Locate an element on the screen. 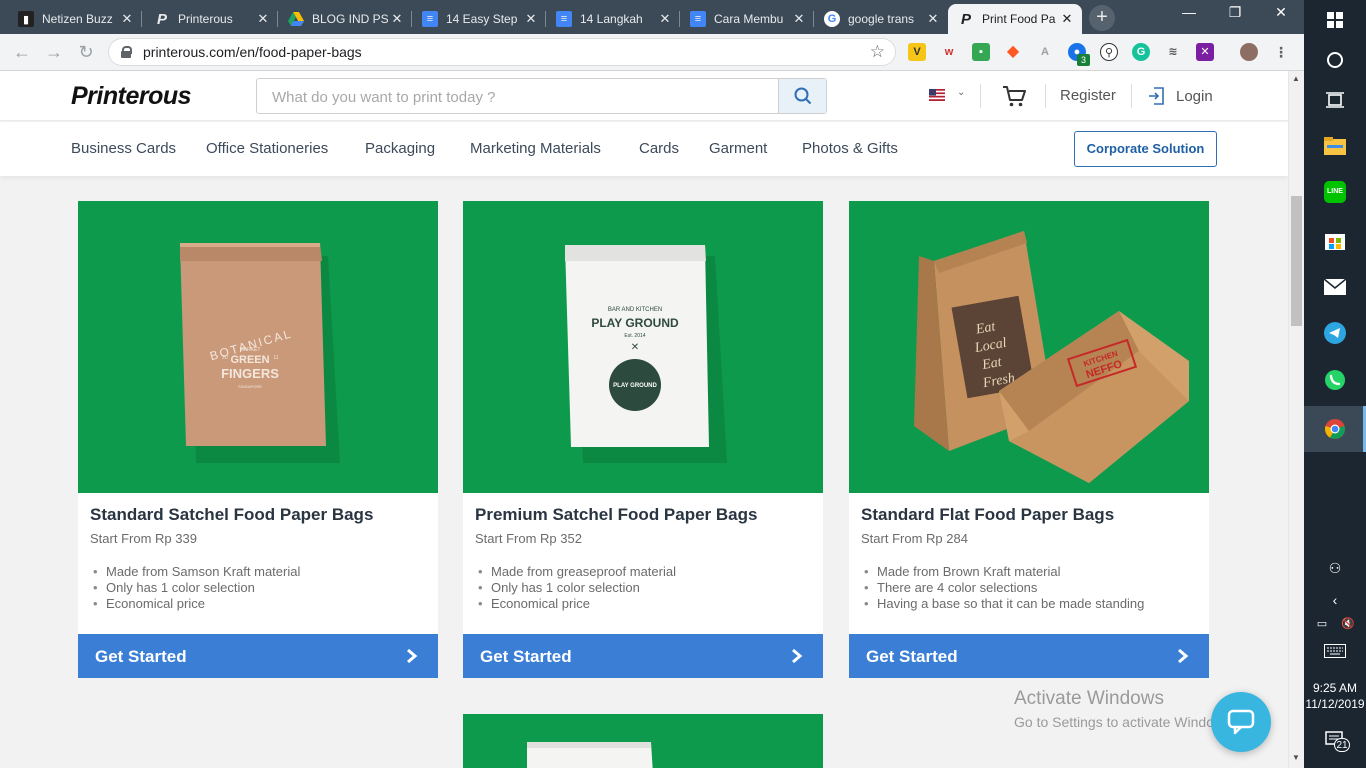  system-clock: 9:25 AM 11/12/2019 is located at coordinates (1335, 696).